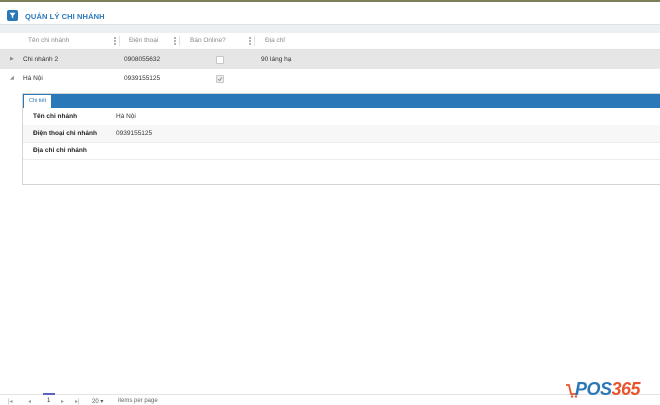 The width and height of the screenshot is (660, 405). What do you see at coordinates (330, 399) in the screenshot?
I see `pager: |◂ ◂ 1 ▸ ▸| 20 ▾ items per page` at bounding box center [330, 399].